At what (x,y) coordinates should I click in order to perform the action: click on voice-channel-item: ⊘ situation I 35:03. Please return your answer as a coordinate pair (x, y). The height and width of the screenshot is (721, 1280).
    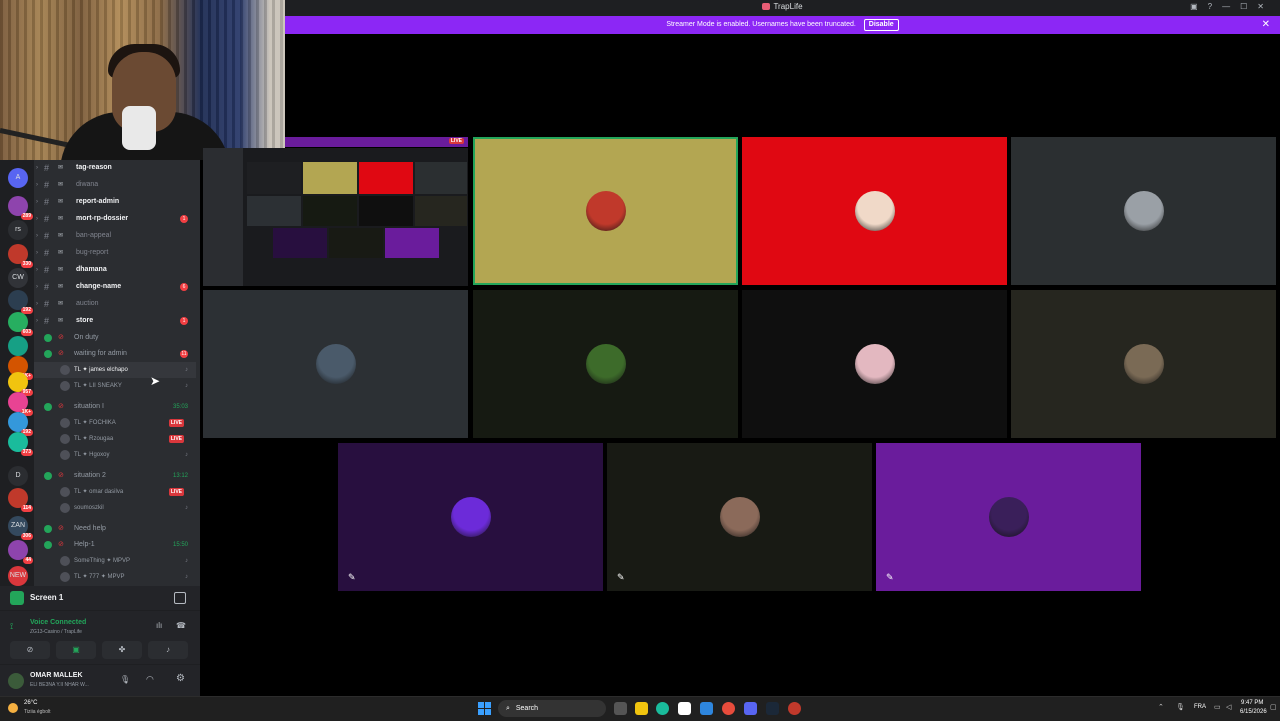
    Looking at the image, I should click on (115, 407).